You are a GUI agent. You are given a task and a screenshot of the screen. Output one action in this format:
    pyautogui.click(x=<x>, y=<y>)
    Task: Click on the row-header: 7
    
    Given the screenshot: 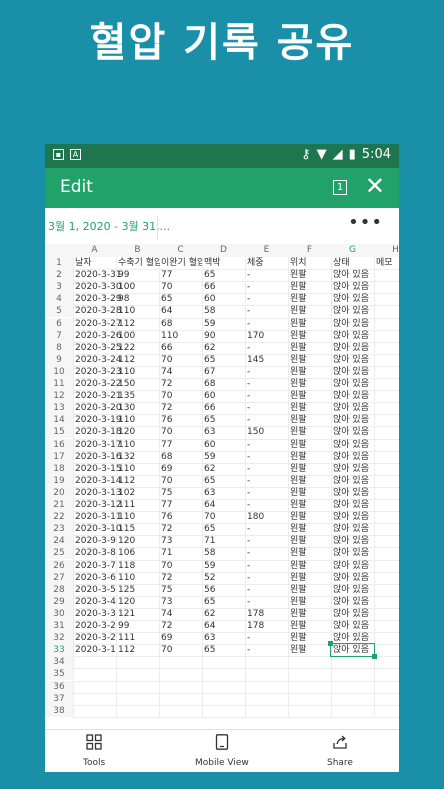 What is the action you would take?
    pyautogui.click(x=59, y=335)
    